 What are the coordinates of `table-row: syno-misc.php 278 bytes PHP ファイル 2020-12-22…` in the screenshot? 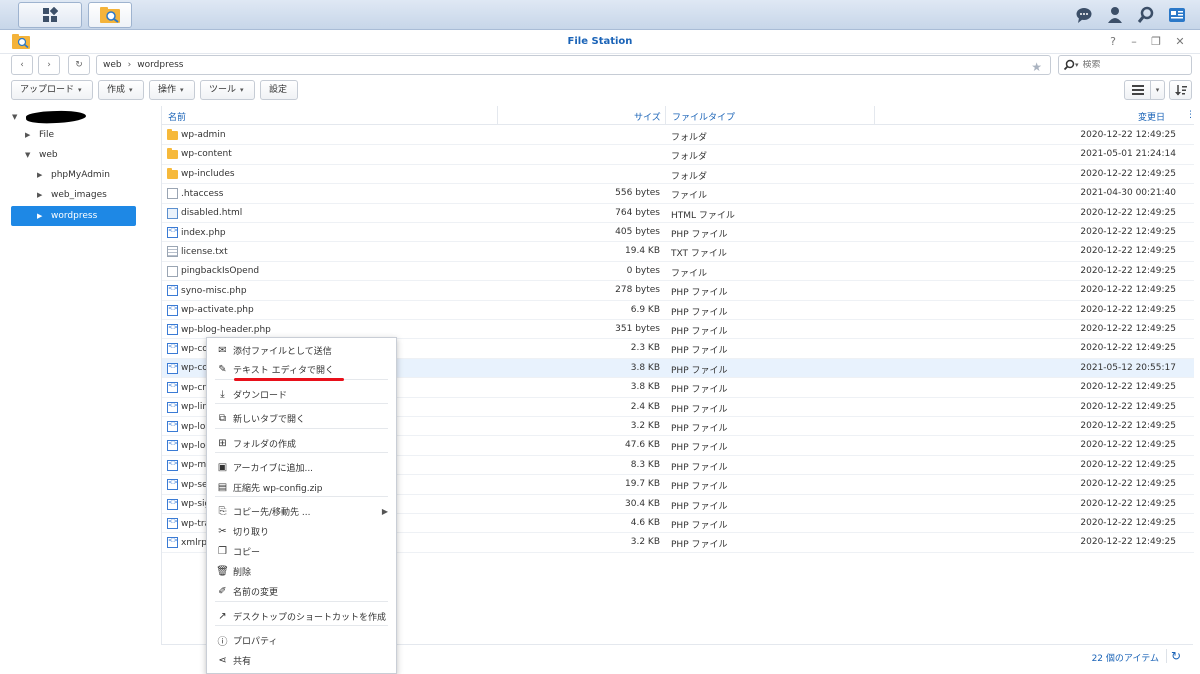 It's located at (678, 291).